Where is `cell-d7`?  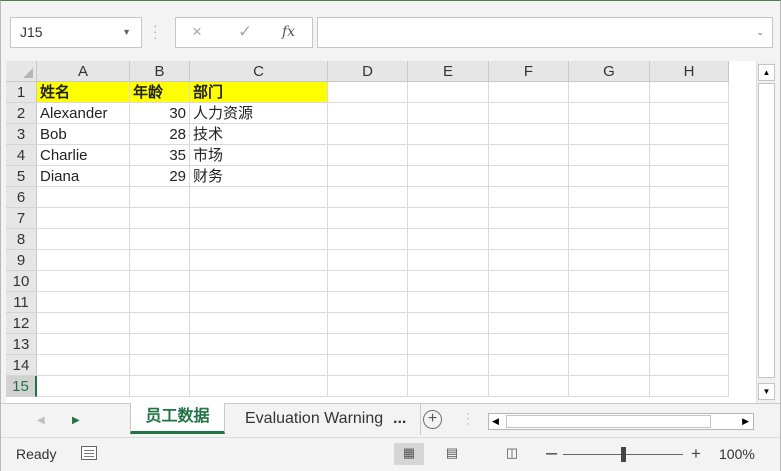 cell-d7 is located at coordinates (368, 218).